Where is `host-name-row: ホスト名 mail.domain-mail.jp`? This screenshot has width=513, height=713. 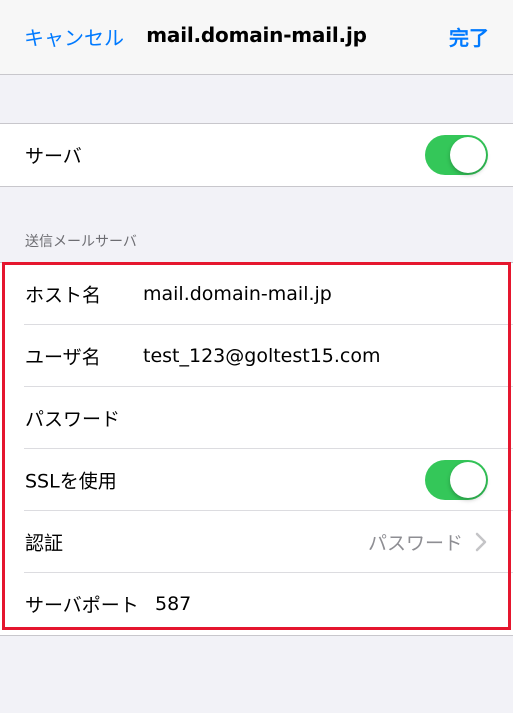
host-name-row: ホスト名 mail.domain-mail.jp is located at coordinates (256, 294).